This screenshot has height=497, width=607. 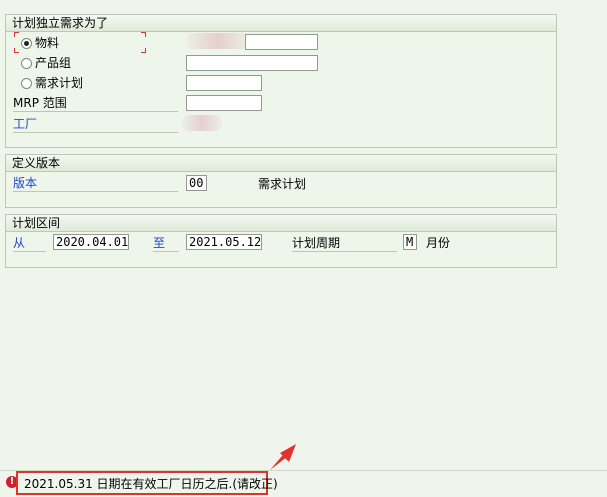 What do you see at coordinates (438, 243) in the screenshot?
I see `planning-period-description: 月份` at bounding box center [438, 243].